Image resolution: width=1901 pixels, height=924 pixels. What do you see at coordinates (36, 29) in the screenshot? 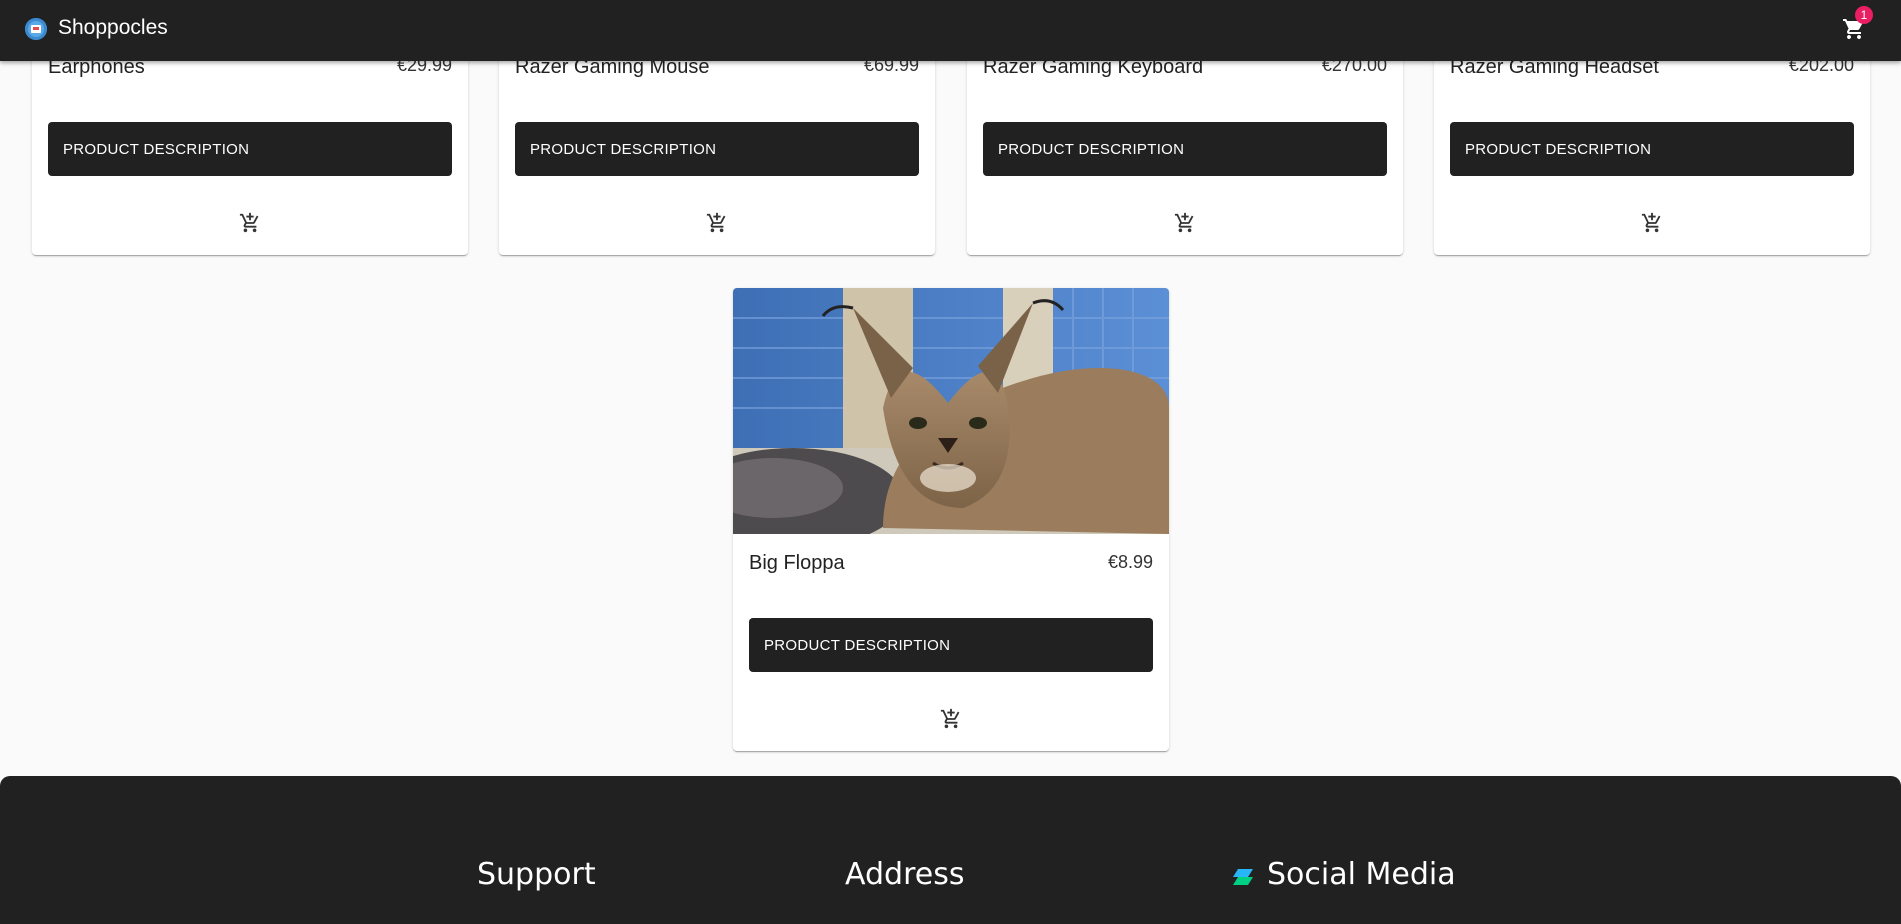
I see `shop-logo-icon` at bounding box center [36, 29].